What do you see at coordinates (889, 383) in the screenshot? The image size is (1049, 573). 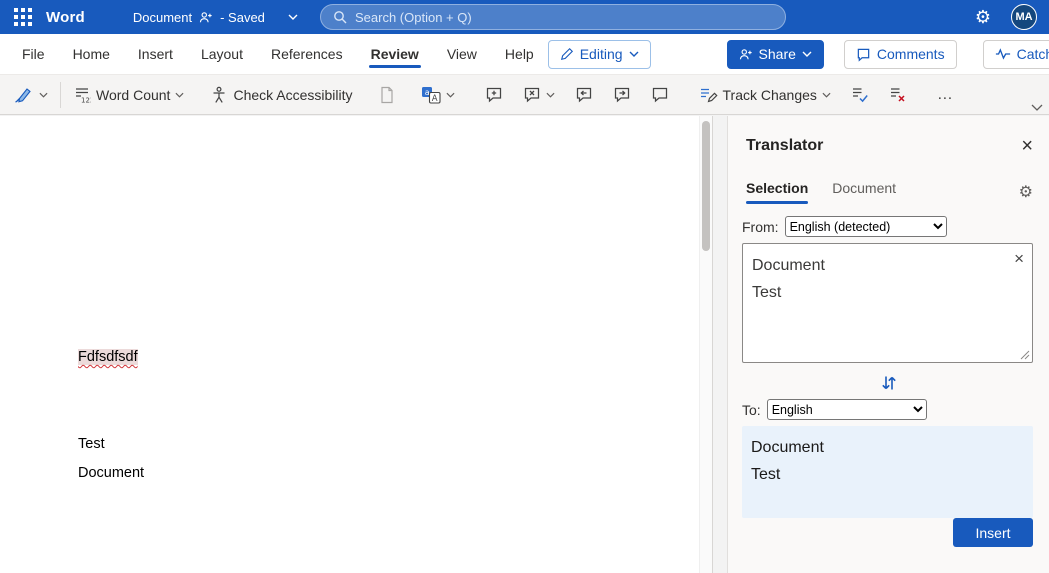 I see `swap-languages-icon` at bounding box center [889, 383].